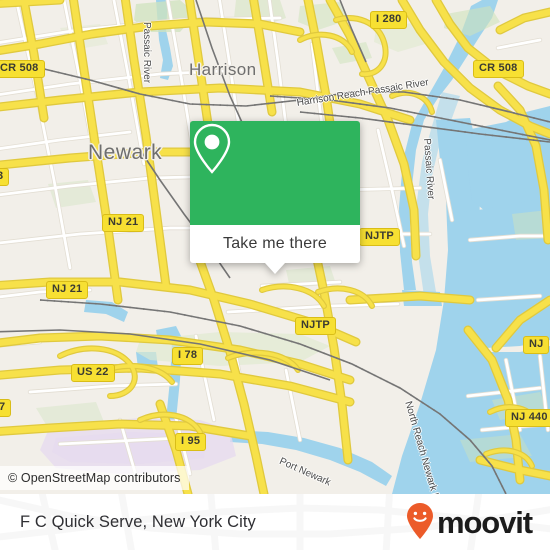 The height and width of the screenshot is (550, 550). I want to click on moovit-wordmark: moovit, so click(484, 522).